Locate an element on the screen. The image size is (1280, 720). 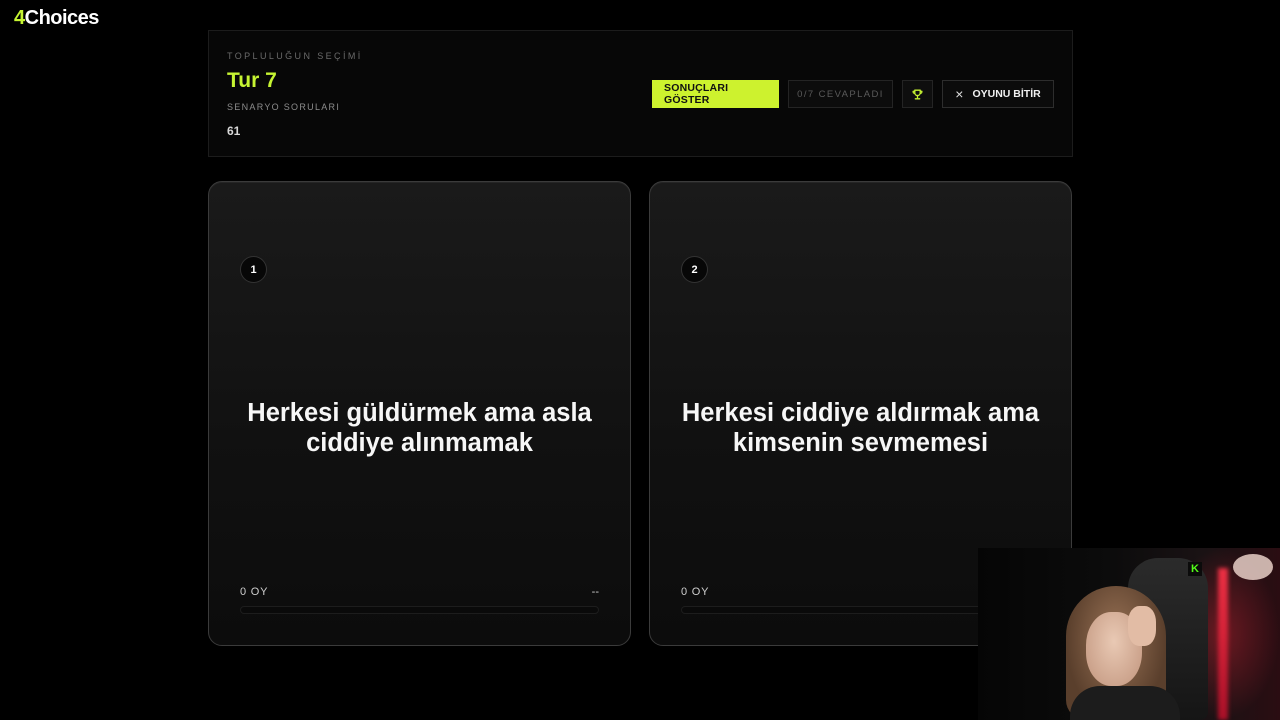
app-logo: 4Choices is located at coordinates (56, 18).